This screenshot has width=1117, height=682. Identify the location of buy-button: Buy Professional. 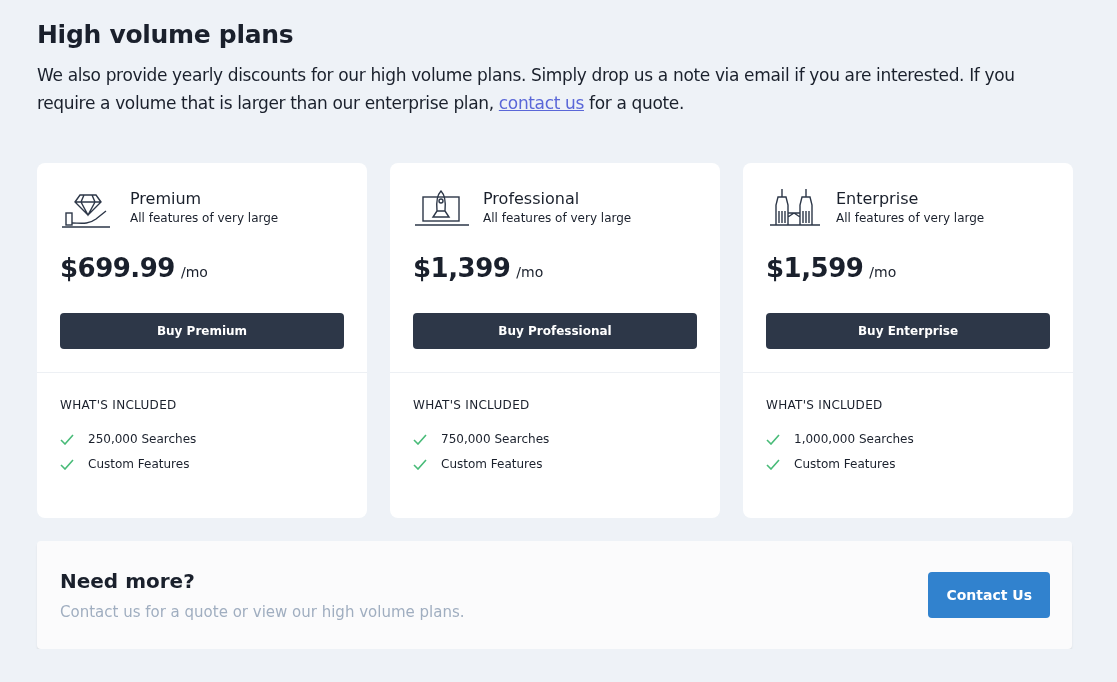
(555, 331).